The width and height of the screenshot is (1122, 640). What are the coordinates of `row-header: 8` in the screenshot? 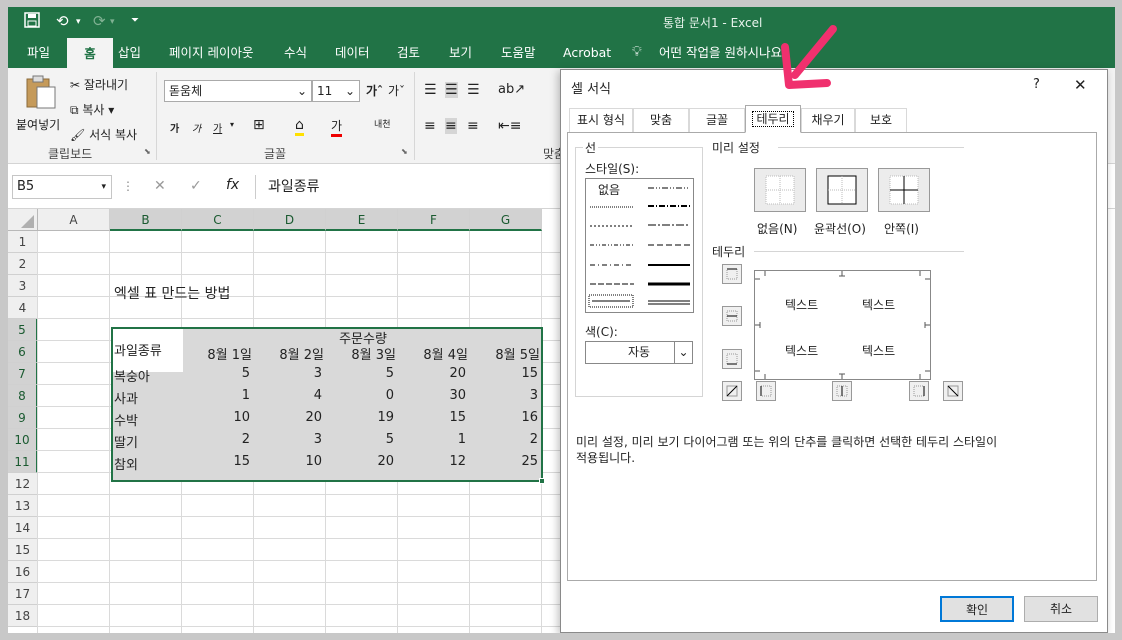 It's located at (23, 396).